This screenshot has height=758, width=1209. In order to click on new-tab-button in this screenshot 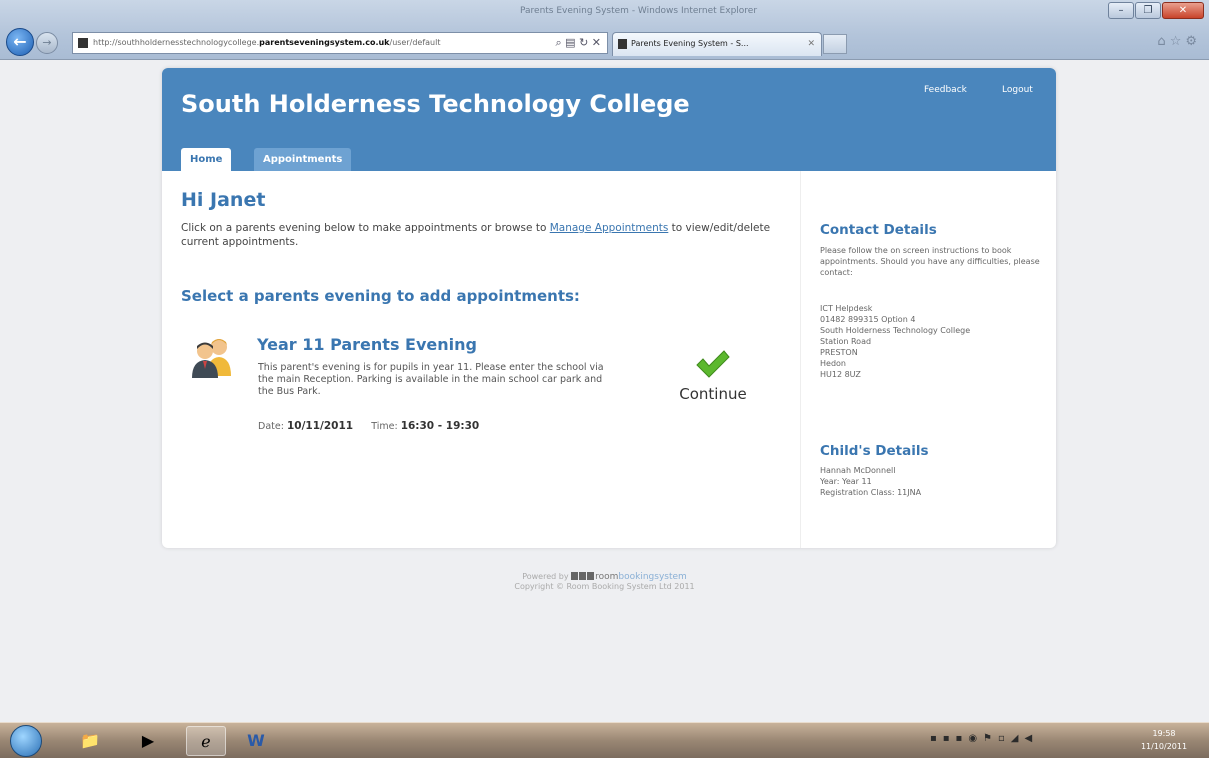, I will do `click(835, 44)`.